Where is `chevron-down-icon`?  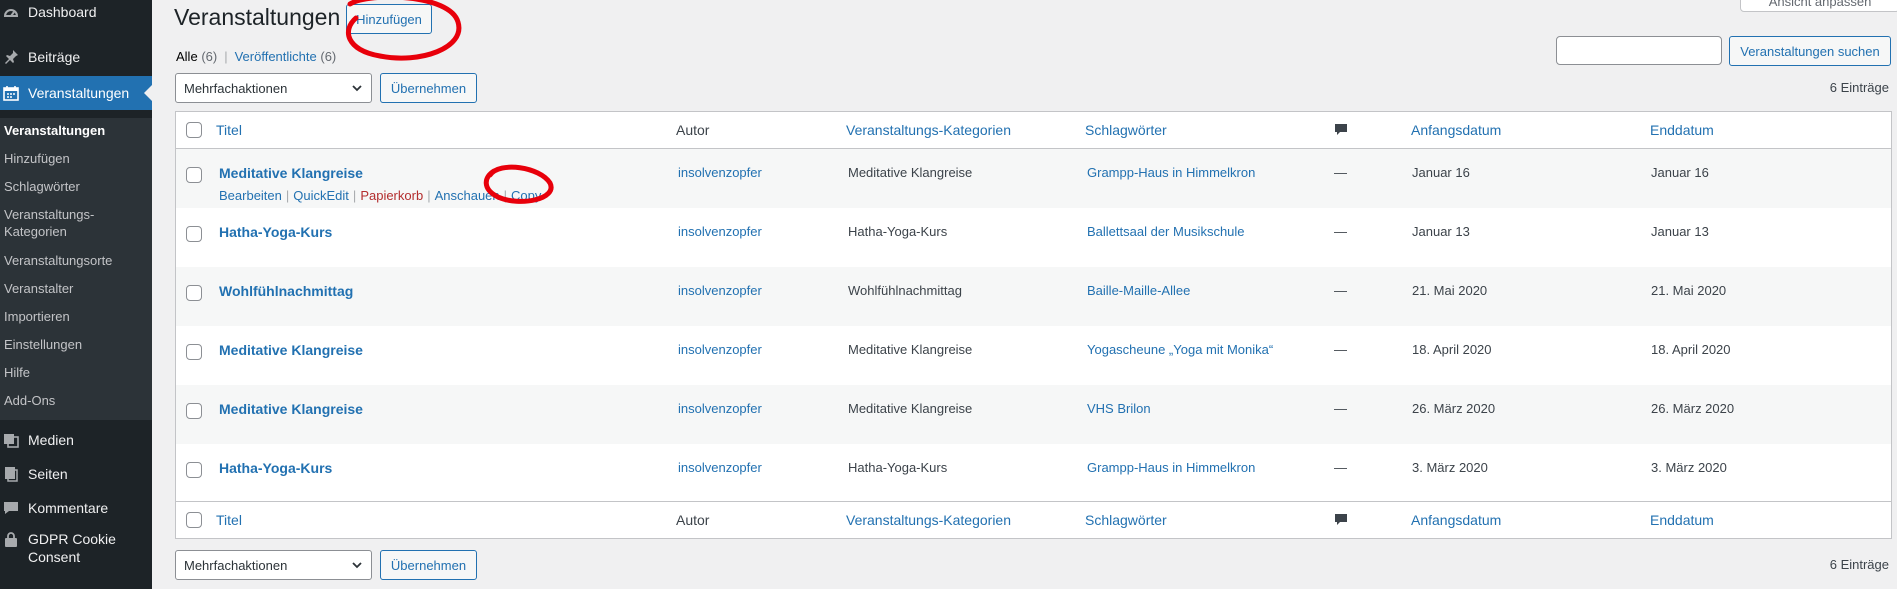 chevron-down-icon is located at coordinates (357, 566).